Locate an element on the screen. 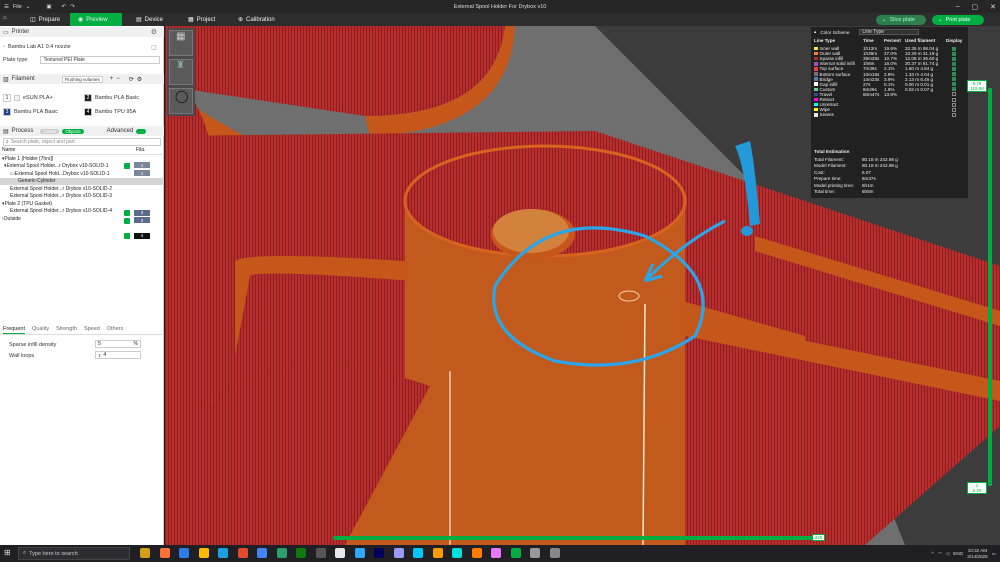 This screenshot has width=1000, height=562. audition-icon is located at coordinates (398, 553).